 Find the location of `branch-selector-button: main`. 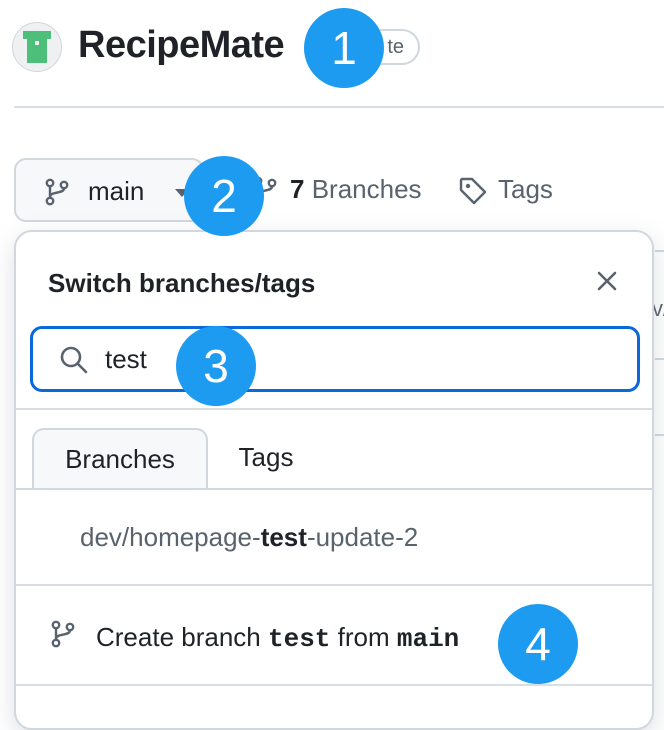

branch-selector-button: main is located at coordinates (109, 190).